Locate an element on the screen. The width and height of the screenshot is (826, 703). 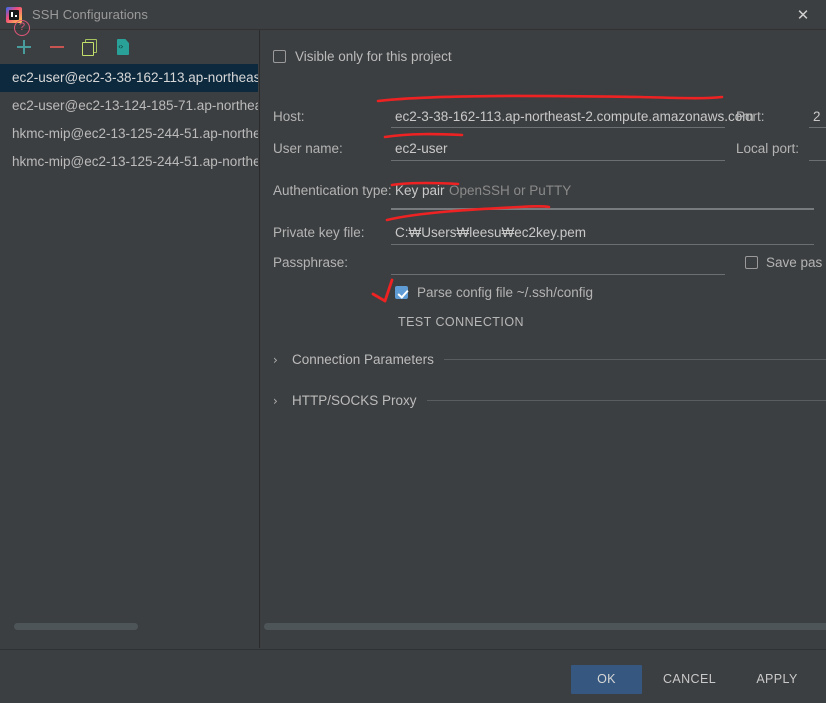
add-configuration-button is located at coordinates (24, 47).